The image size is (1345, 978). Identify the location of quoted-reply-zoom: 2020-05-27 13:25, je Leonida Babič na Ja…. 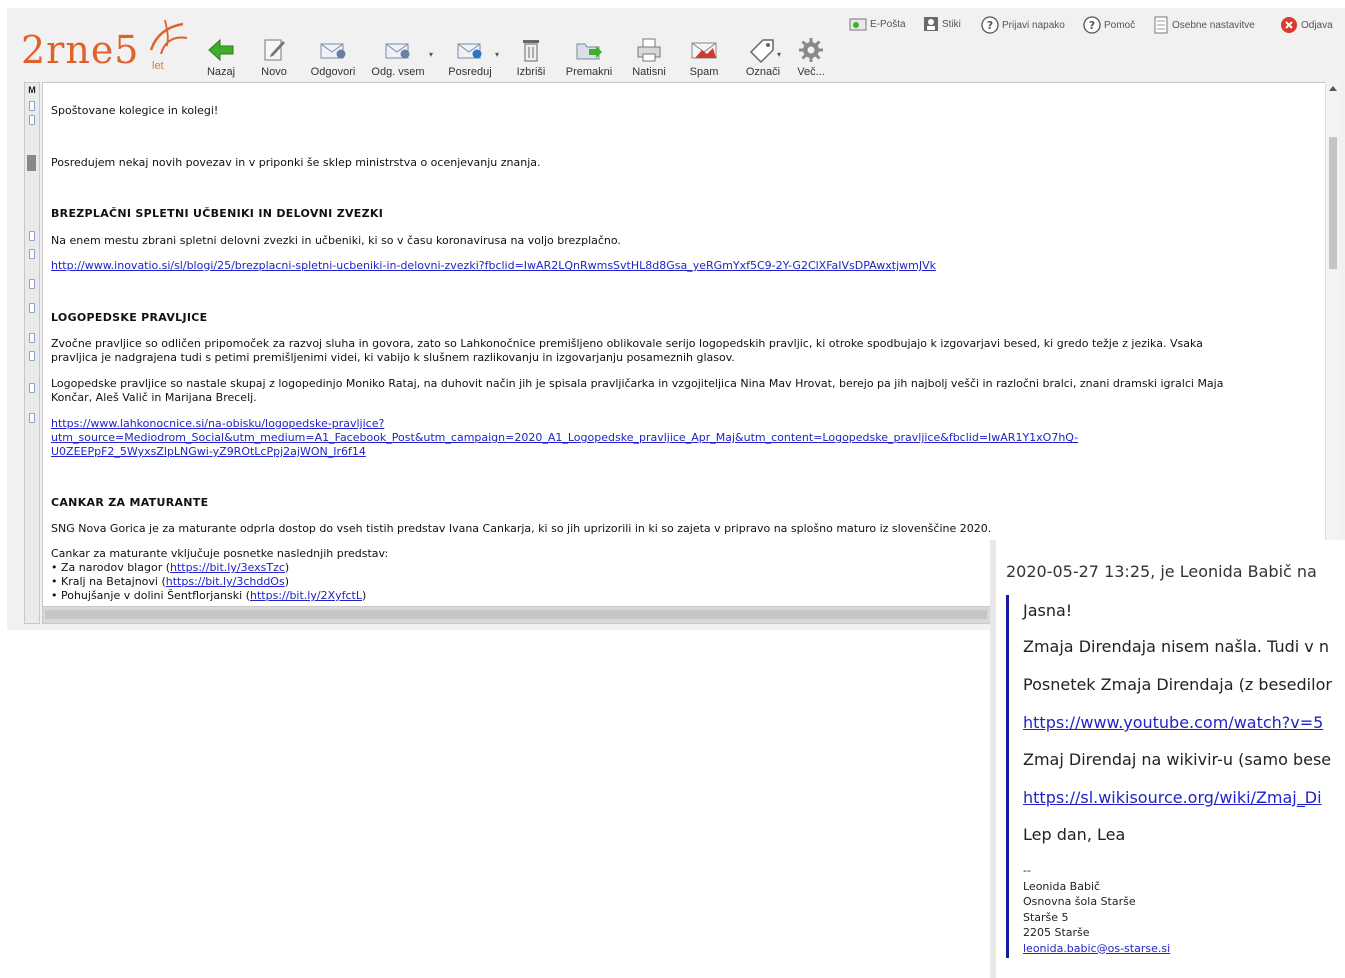
(1167, 759).